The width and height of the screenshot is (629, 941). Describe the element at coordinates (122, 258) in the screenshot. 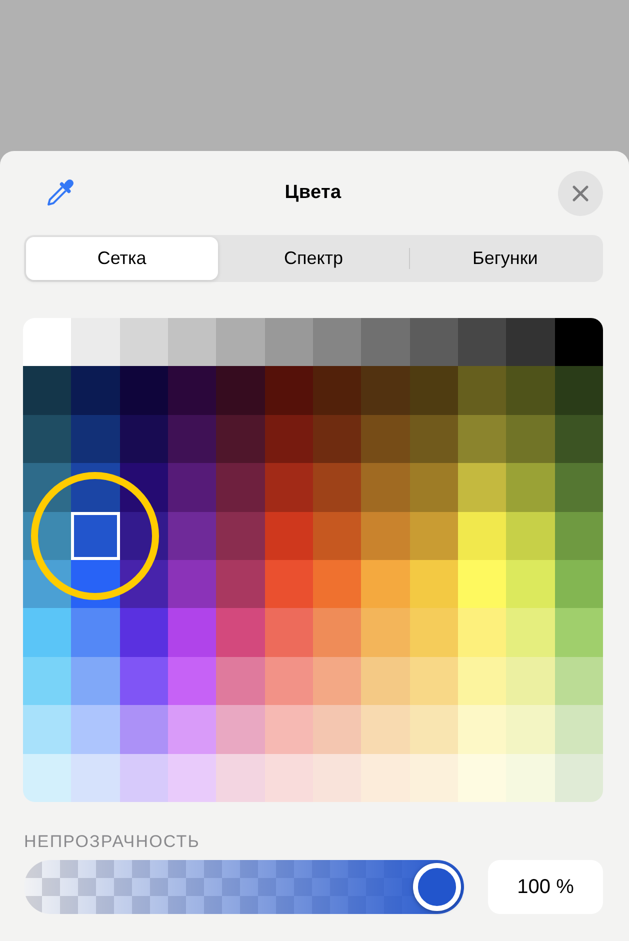

I see `segment-tab: Сетка` at that location.